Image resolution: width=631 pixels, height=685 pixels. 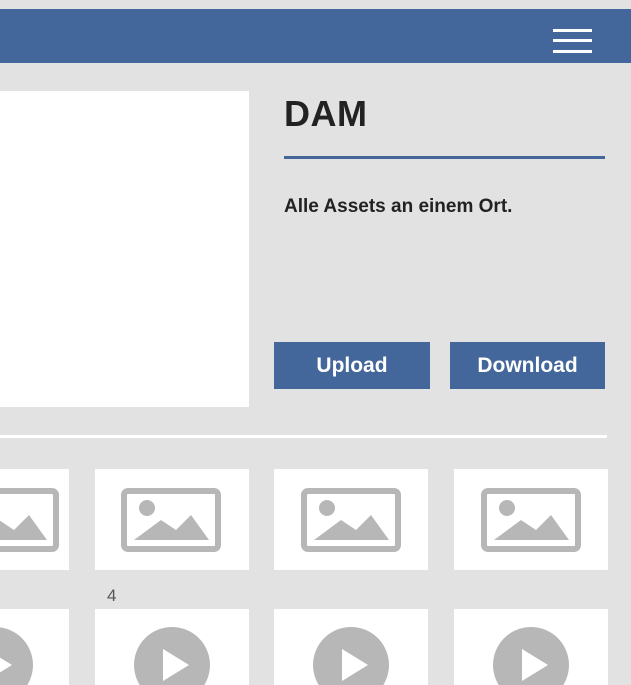 What do you see at coordinates (315, 36) in the screenshot?
I see `top-navigation-bar` at bounding box center [315, 36].